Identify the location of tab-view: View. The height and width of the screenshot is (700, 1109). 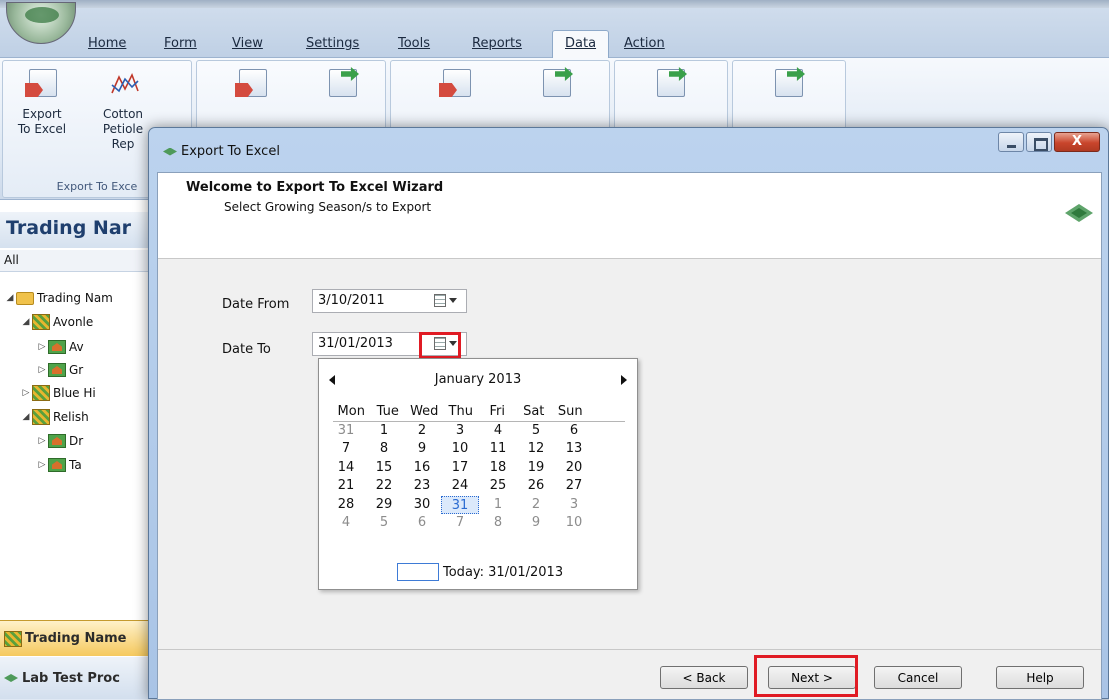
(247, 45).